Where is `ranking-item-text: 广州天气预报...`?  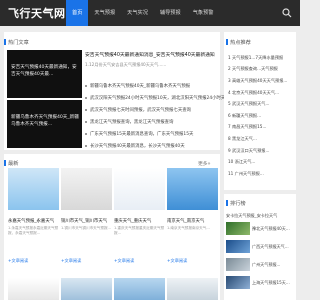 ranking-item-text: 广州天气预报... is located at coordinates (266, 265).